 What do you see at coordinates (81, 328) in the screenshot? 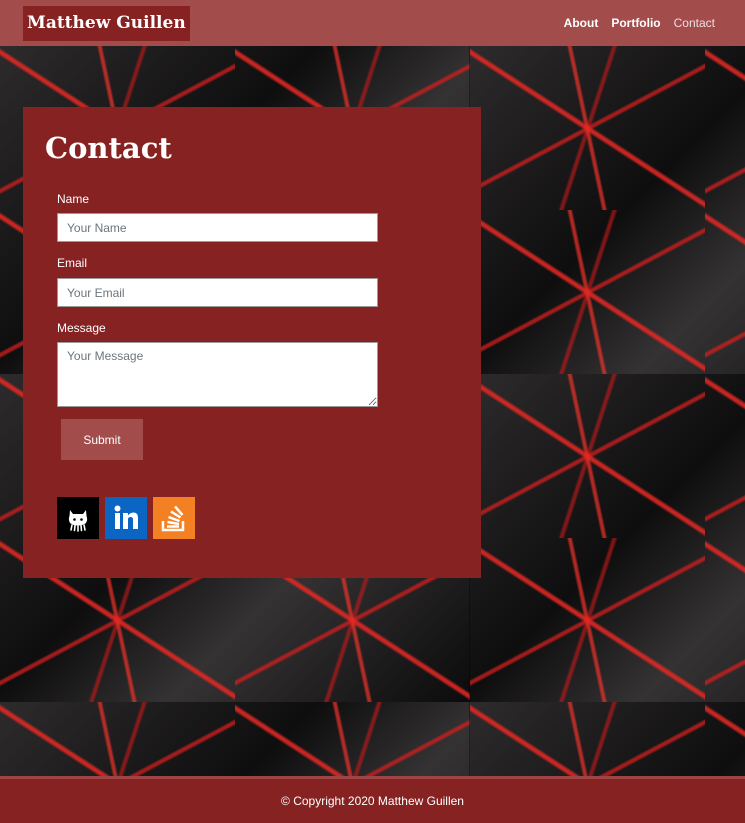
I see `message-label: Message` at bounding box center [81, 328].